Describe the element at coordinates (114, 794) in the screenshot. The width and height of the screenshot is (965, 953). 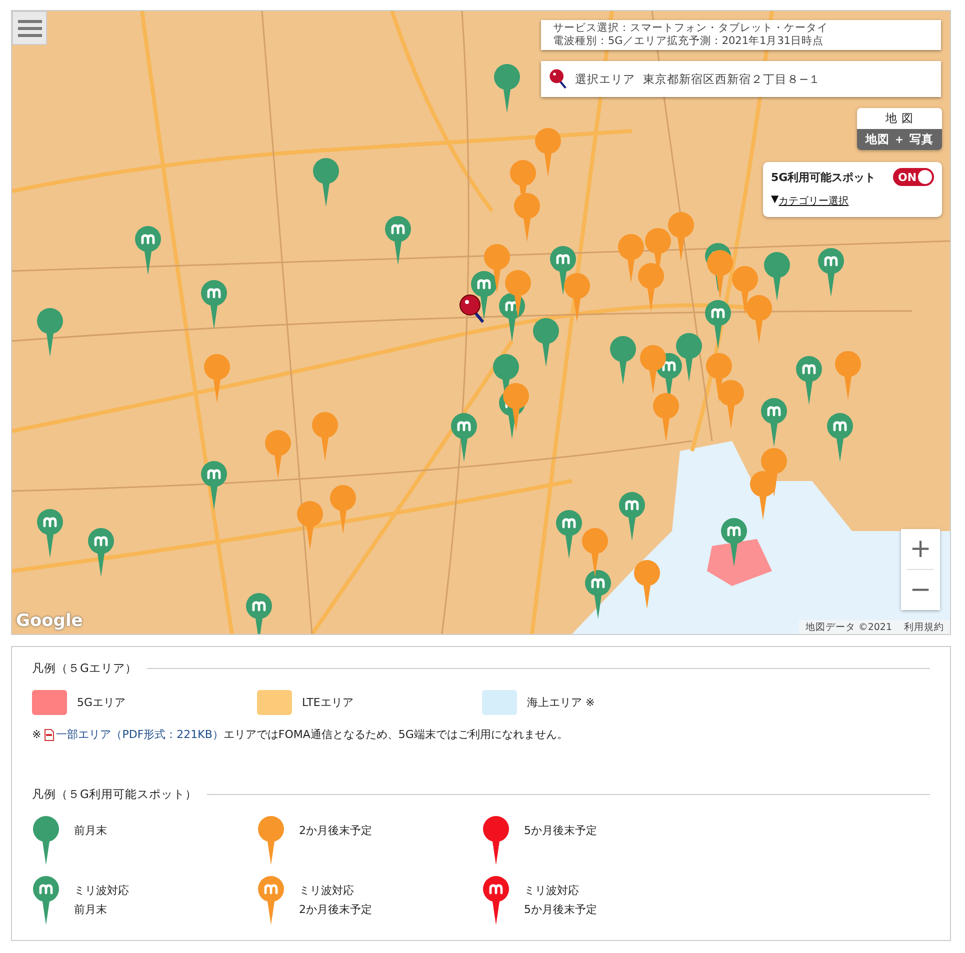
I see `legend-title: 凡例（５G利用可能スポット）` at that location.